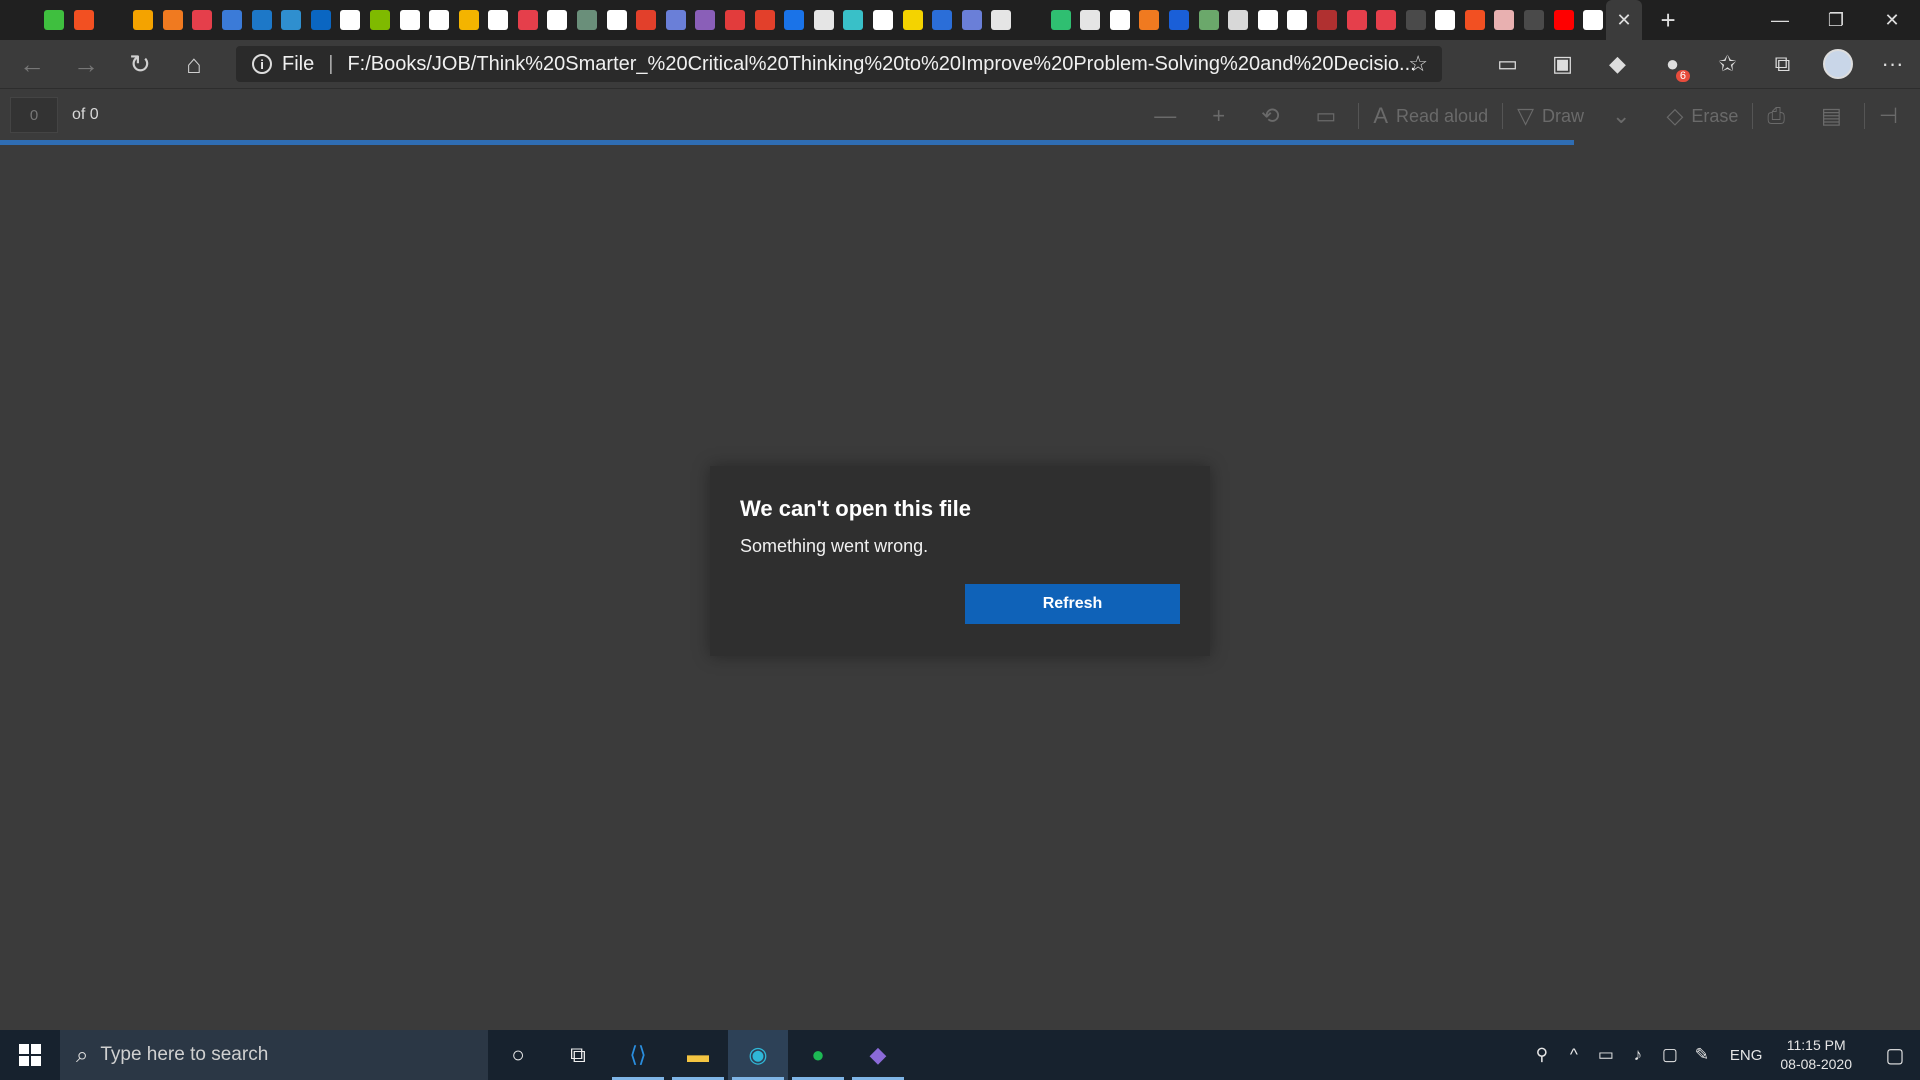  Describe the element at coordinates (1835, 116) in the screenshot. I see `save-button: ▤` at that location.